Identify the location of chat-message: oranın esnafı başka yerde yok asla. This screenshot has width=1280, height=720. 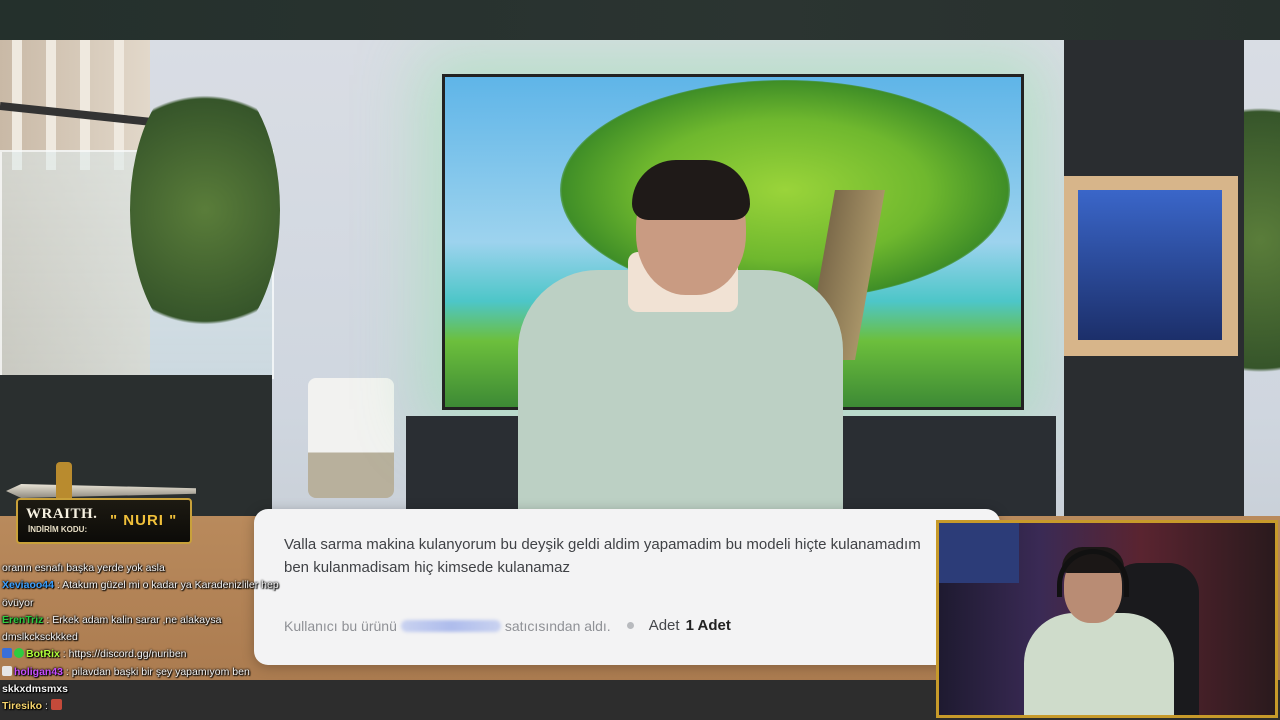
(147, 568).